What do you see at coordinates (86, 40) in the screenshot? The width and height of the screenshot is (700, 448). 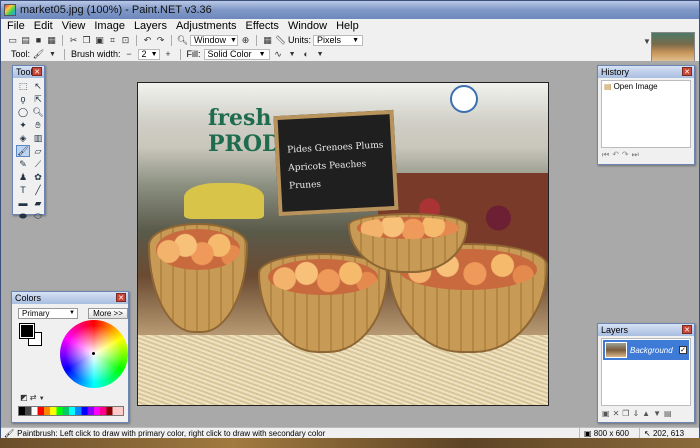 I see `copy-icon: ❐` at bounding box center [86, 40].